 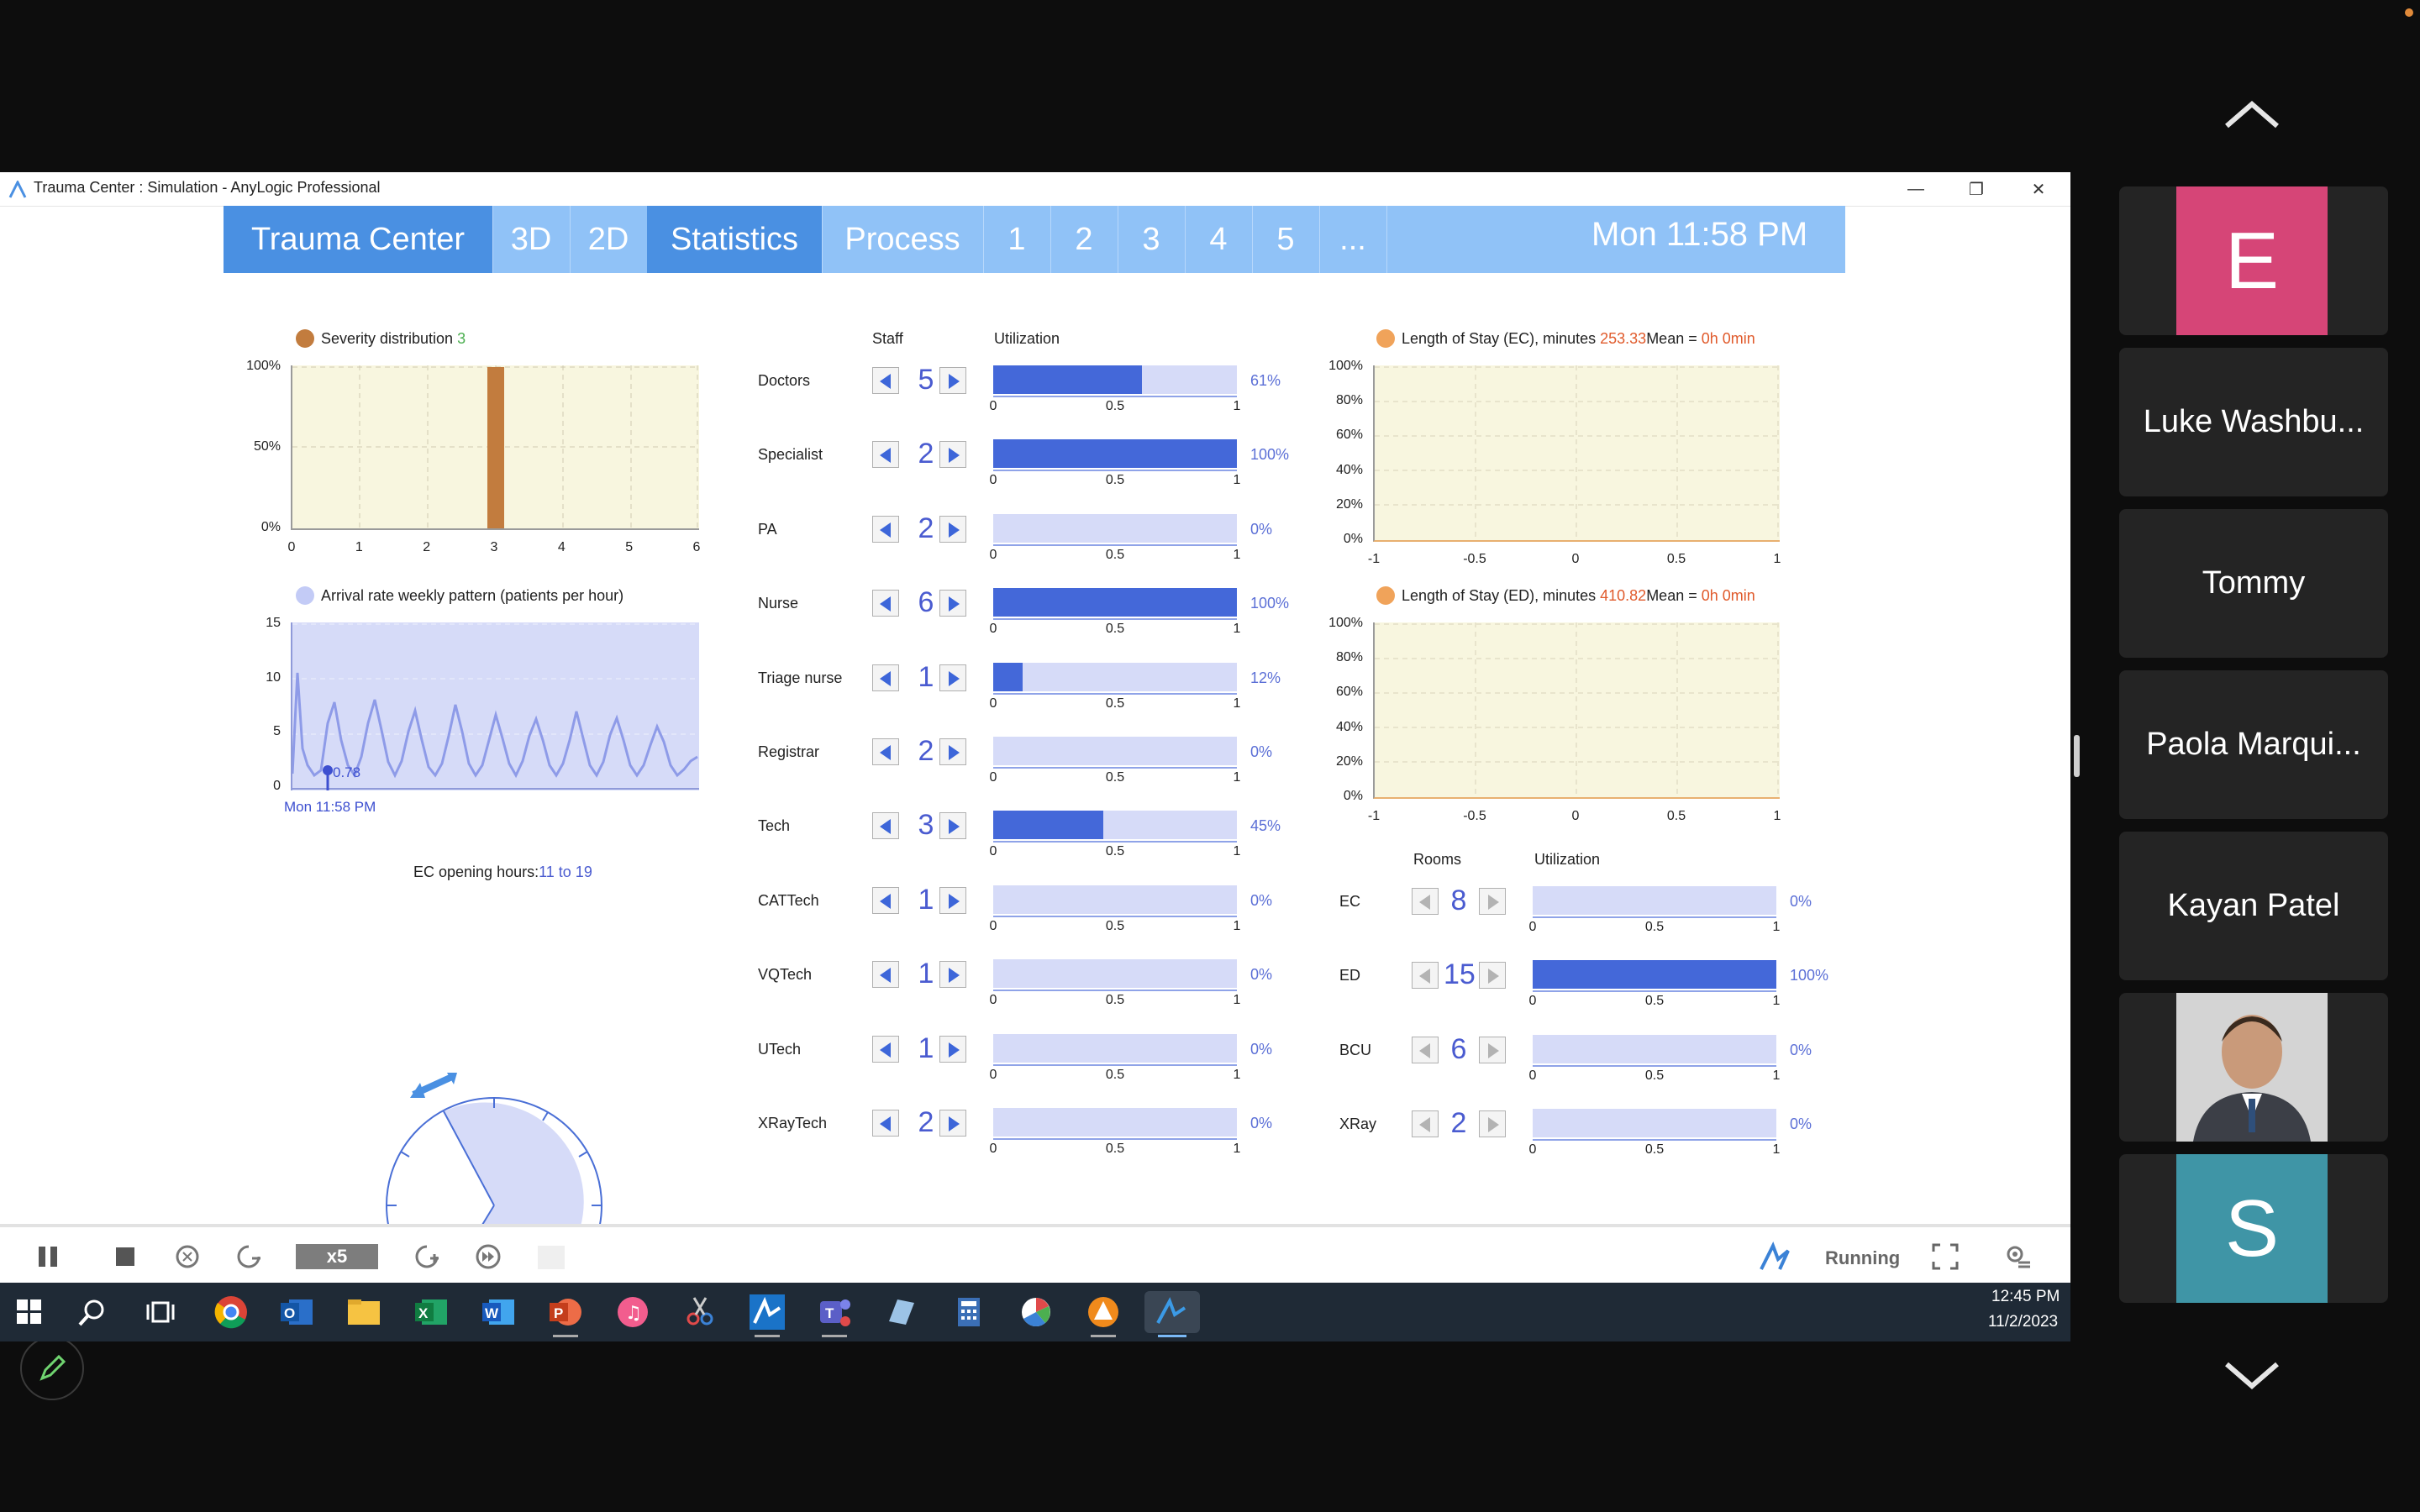 I want to click on nav-item-4: 4, so click(x=1219, y=239).